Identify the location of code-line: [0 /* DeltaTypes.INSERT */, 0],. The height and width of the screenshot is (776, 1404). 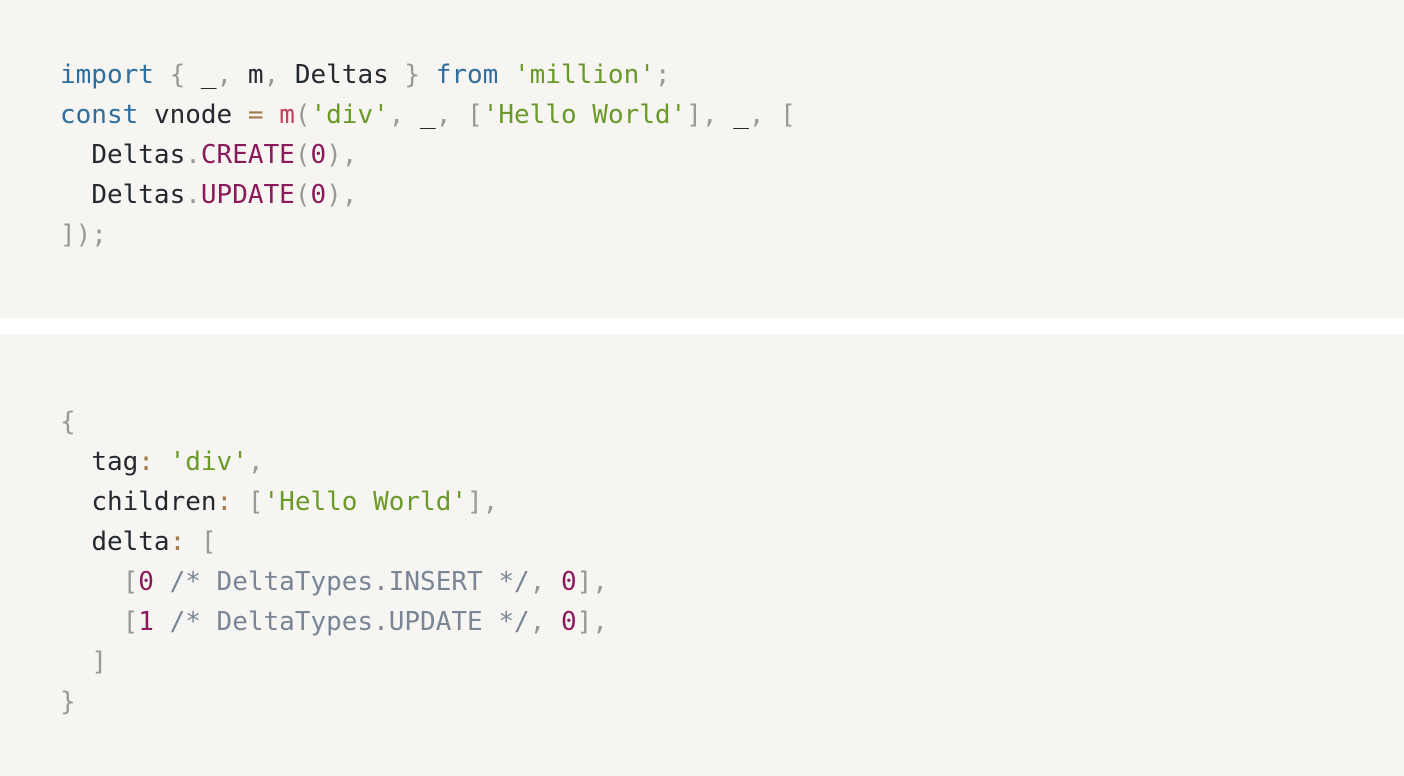
(334, 582).